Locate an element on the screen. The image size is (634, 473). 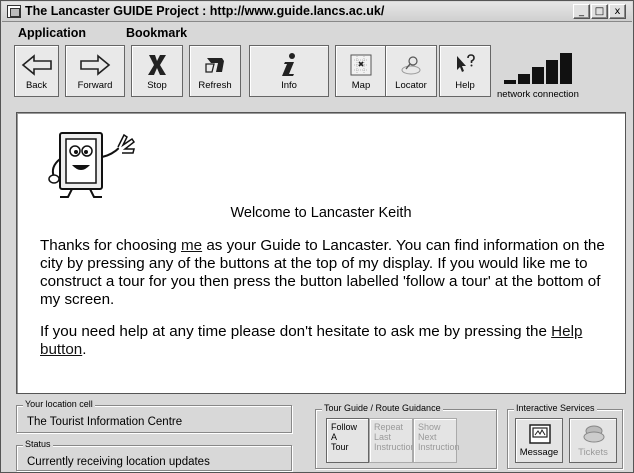
help-label: Help is located at coordinates (465, 85).